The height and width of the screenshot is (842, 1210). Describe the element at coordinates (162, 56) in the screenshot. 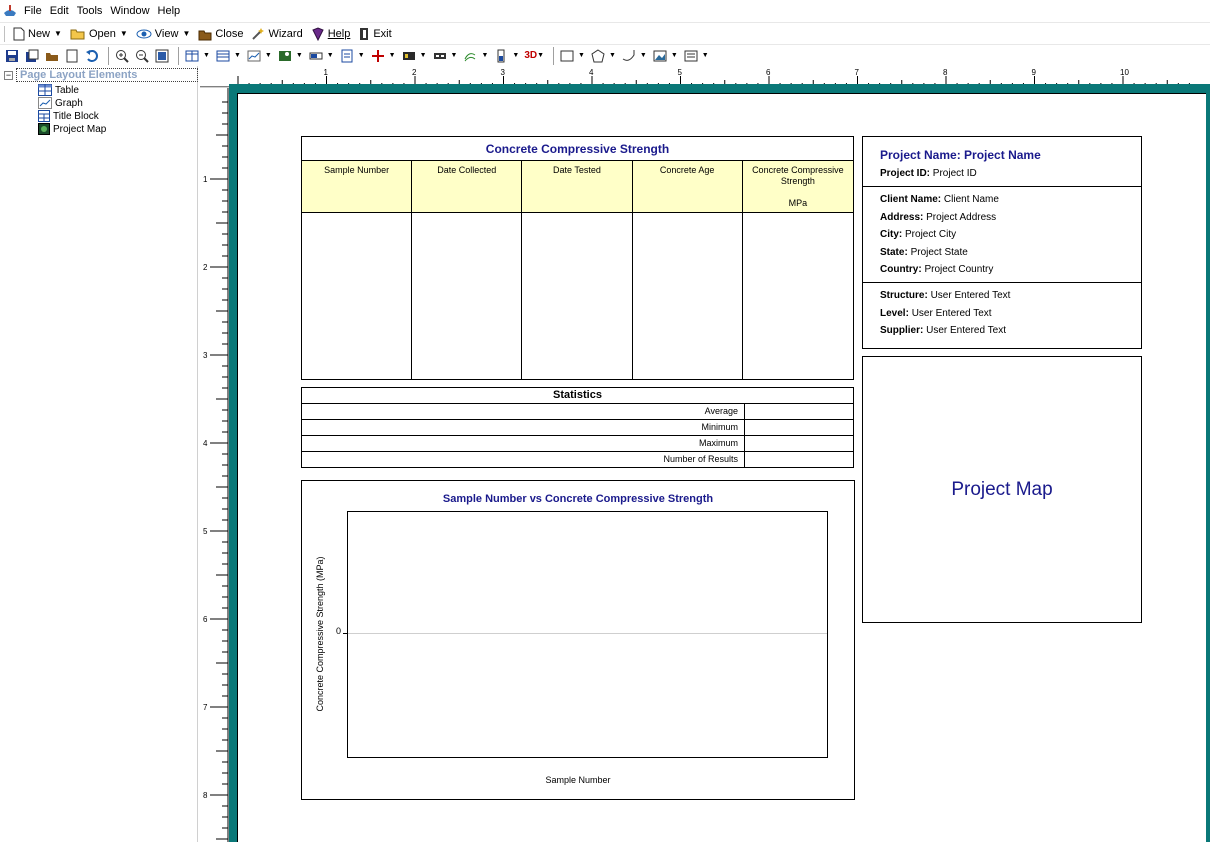

I see `fit-page-icon` at that location.